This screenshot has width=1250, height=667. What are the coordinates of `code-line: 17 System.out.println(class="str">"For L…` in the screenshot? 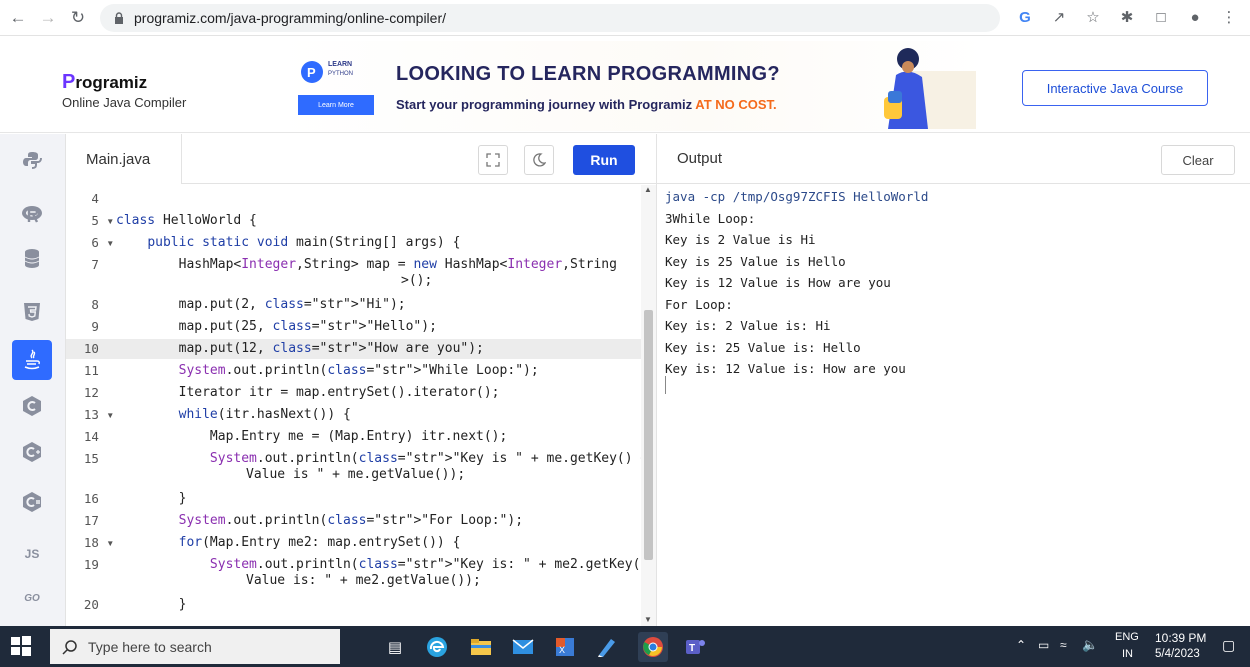 It's located at (353, 521).